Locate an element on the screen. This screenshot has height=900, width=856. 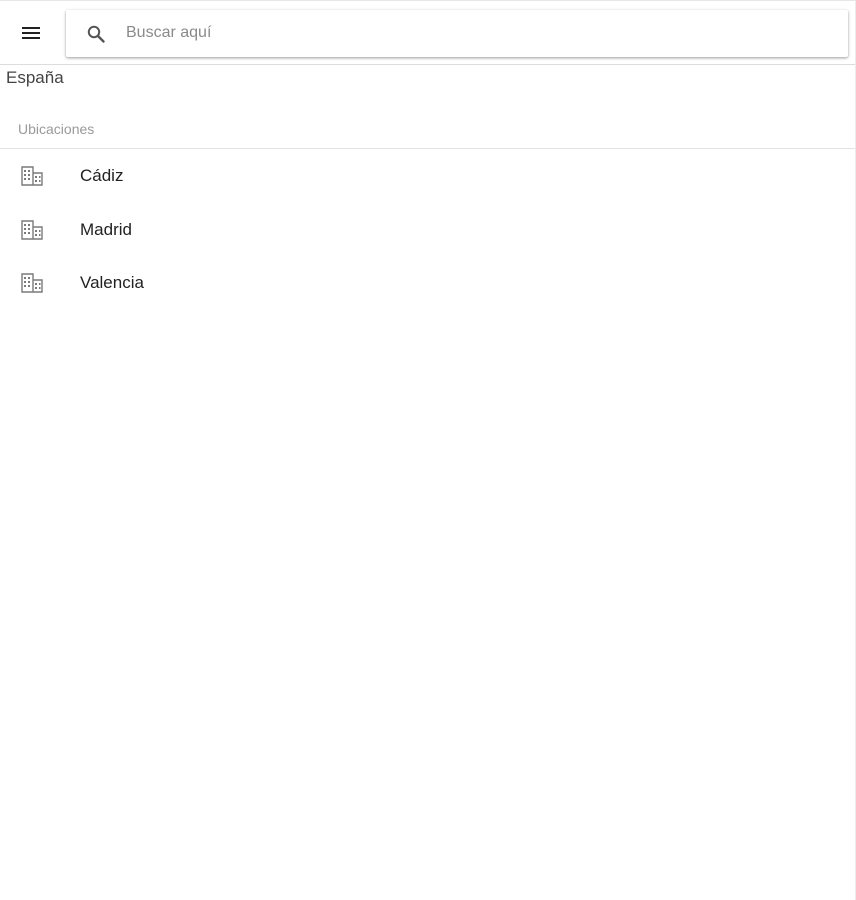
list-item-cadiz: Cádiz is located at coordinates (428, 177).